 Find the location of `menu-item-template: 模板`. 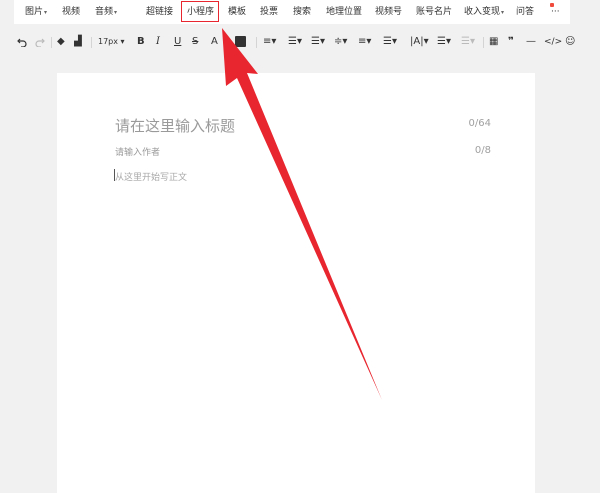

menu-item-template: 模板 is located at coordinates (237, 12).